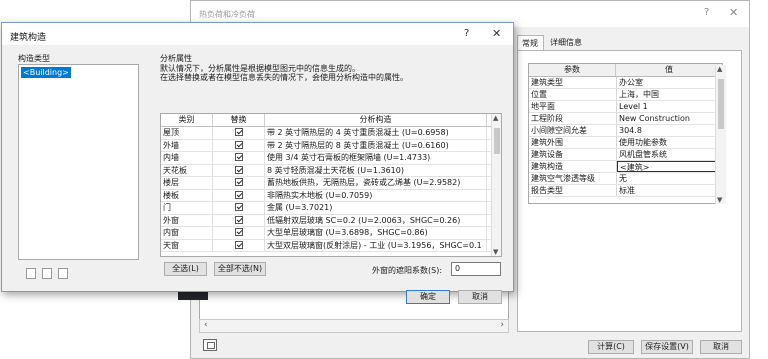 The image size is (768, 359). I want to click on property-row: 小间隙空间允差 304.8, so click(625, 131).